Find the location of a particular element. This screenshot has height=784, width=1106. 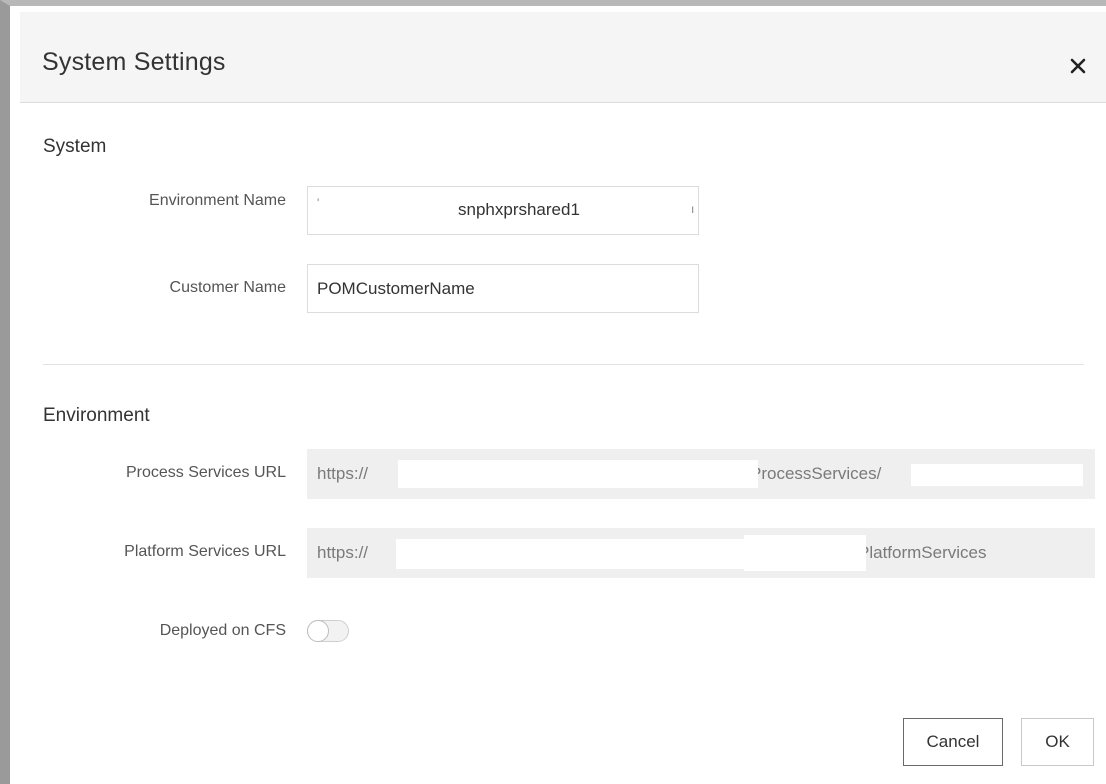

platform-services-url-input: https:// PlatformServices is located at coordinates (701, 553).